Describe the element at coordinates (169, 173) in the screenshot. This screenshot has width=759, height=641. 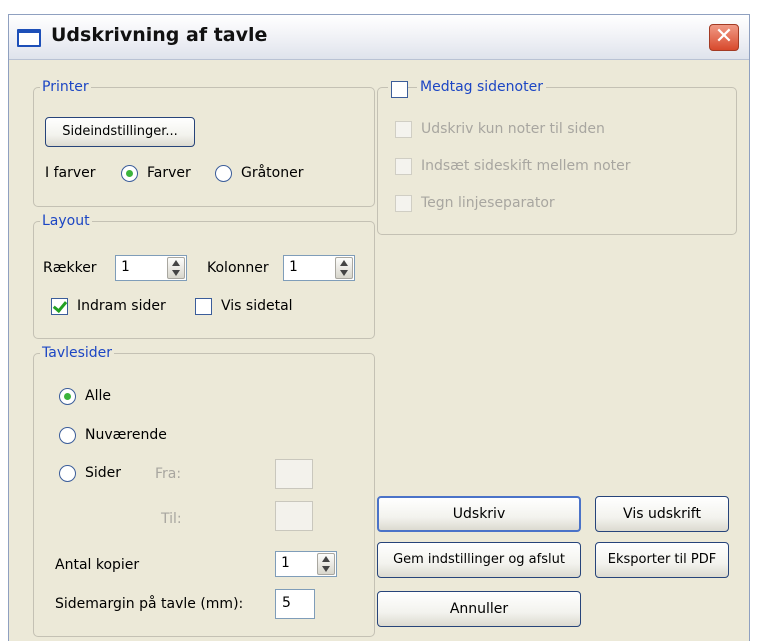
I see `color-radio-label: Farver` at that location.